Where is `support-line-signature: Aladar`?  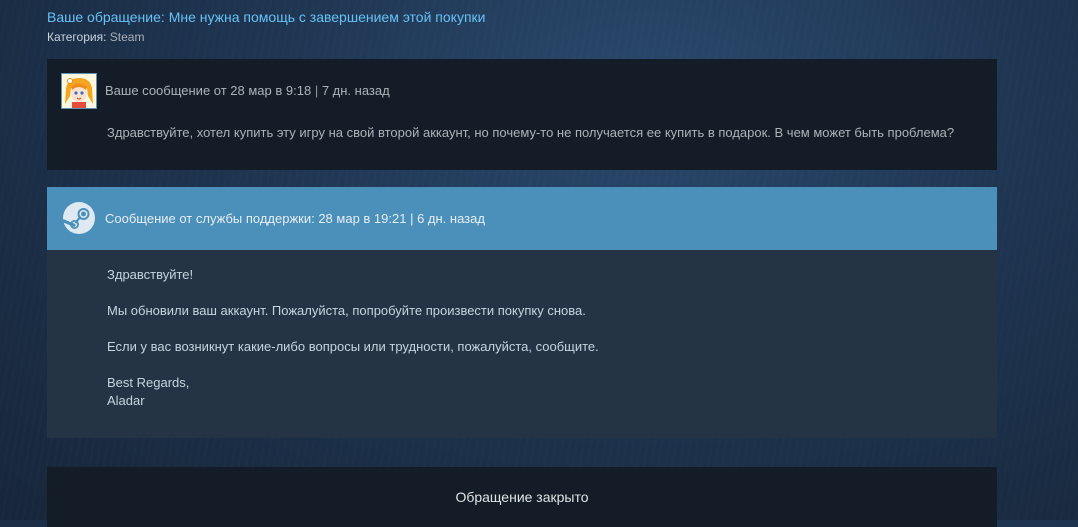 support-line-signature: Aladar is located at coordinates (126, 400).